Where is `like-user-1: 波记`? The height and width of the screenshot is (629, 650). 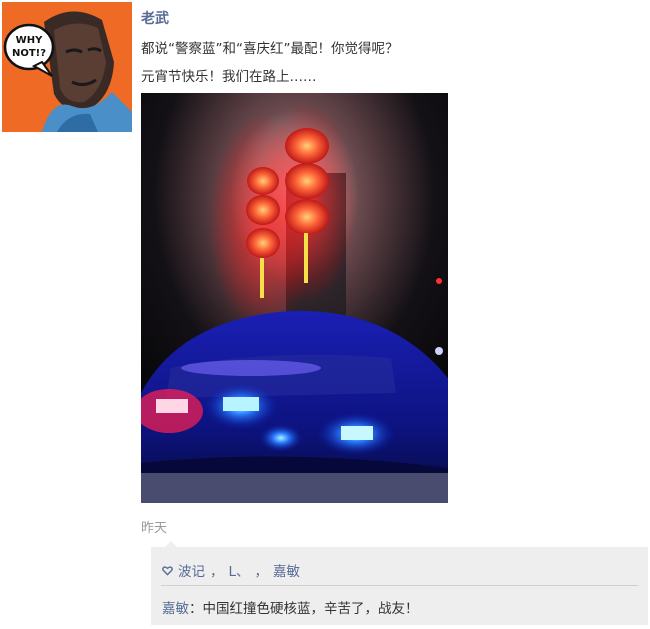
like-user-1: 波记 is located at coordinates (191, 570).